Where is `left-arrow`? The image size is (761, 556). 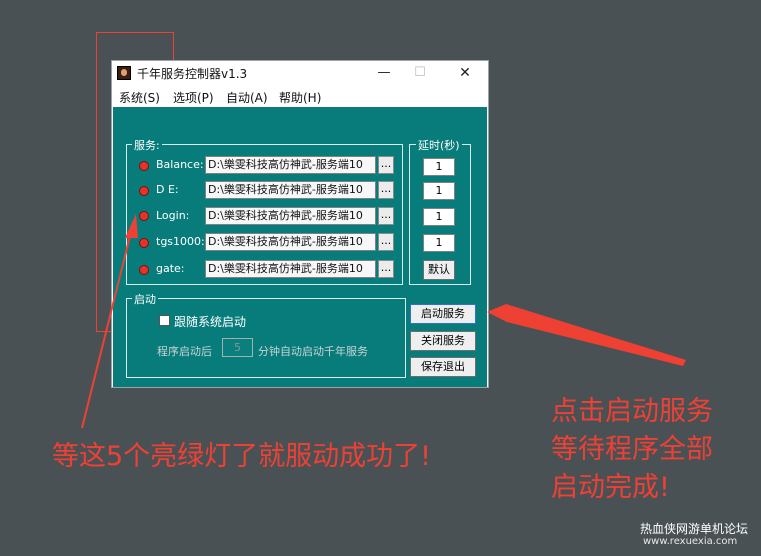 left-arrow is located at coordinates (109, 321).